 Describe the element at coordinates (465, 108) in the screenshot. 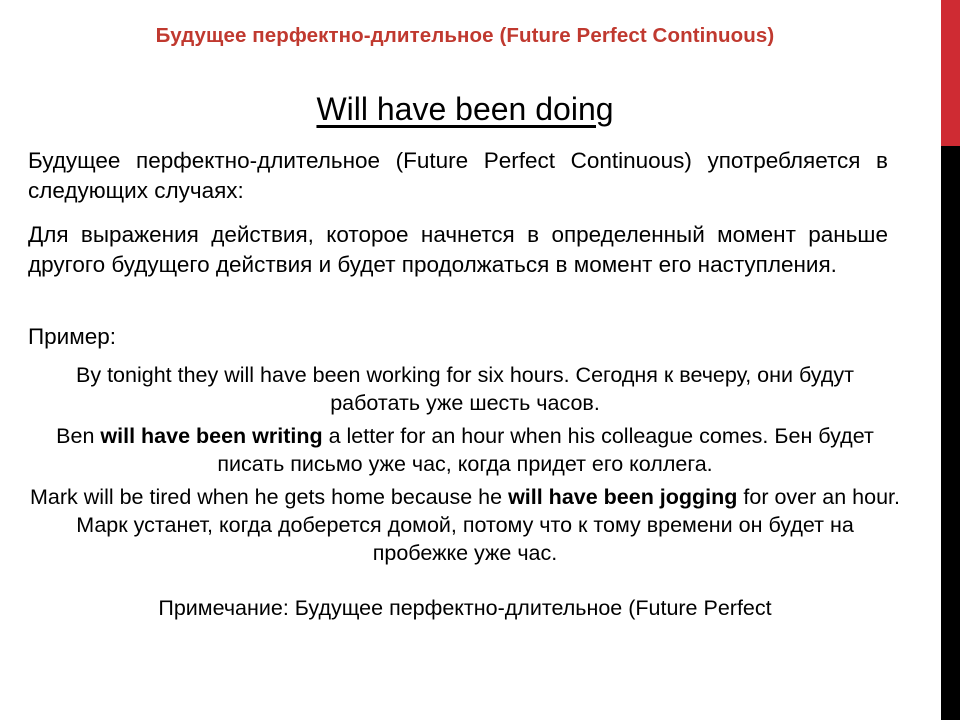

I see `formula-heading-text: Will have been doing` at that location.